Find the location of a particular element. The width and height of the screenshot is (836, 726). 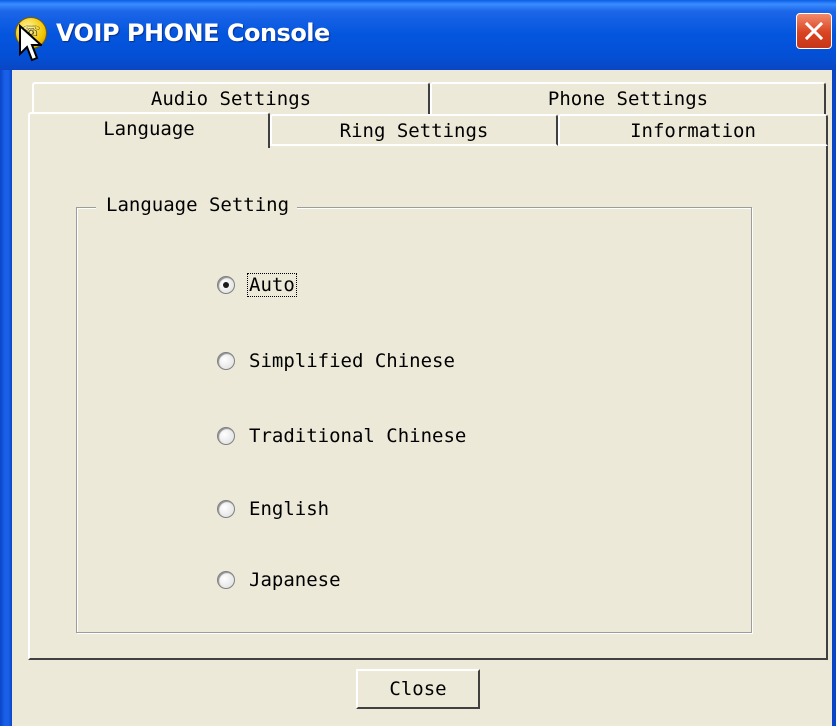

radio-simplified-chinese: Simplified Chinese is located at coordinates (336, 361).